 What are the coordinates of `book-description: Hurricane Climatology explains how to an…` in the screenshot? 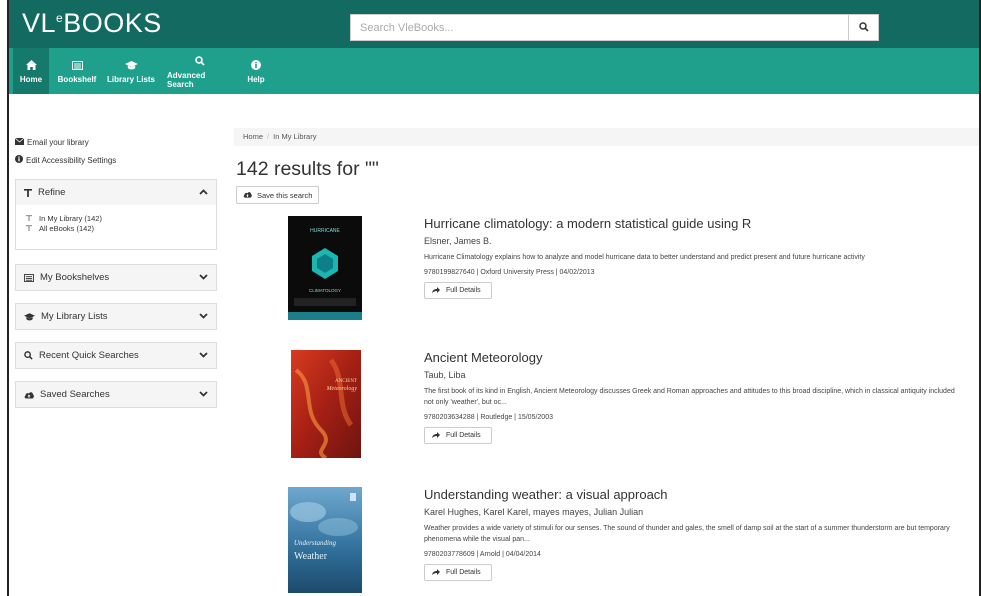 It's located at (644, 257).